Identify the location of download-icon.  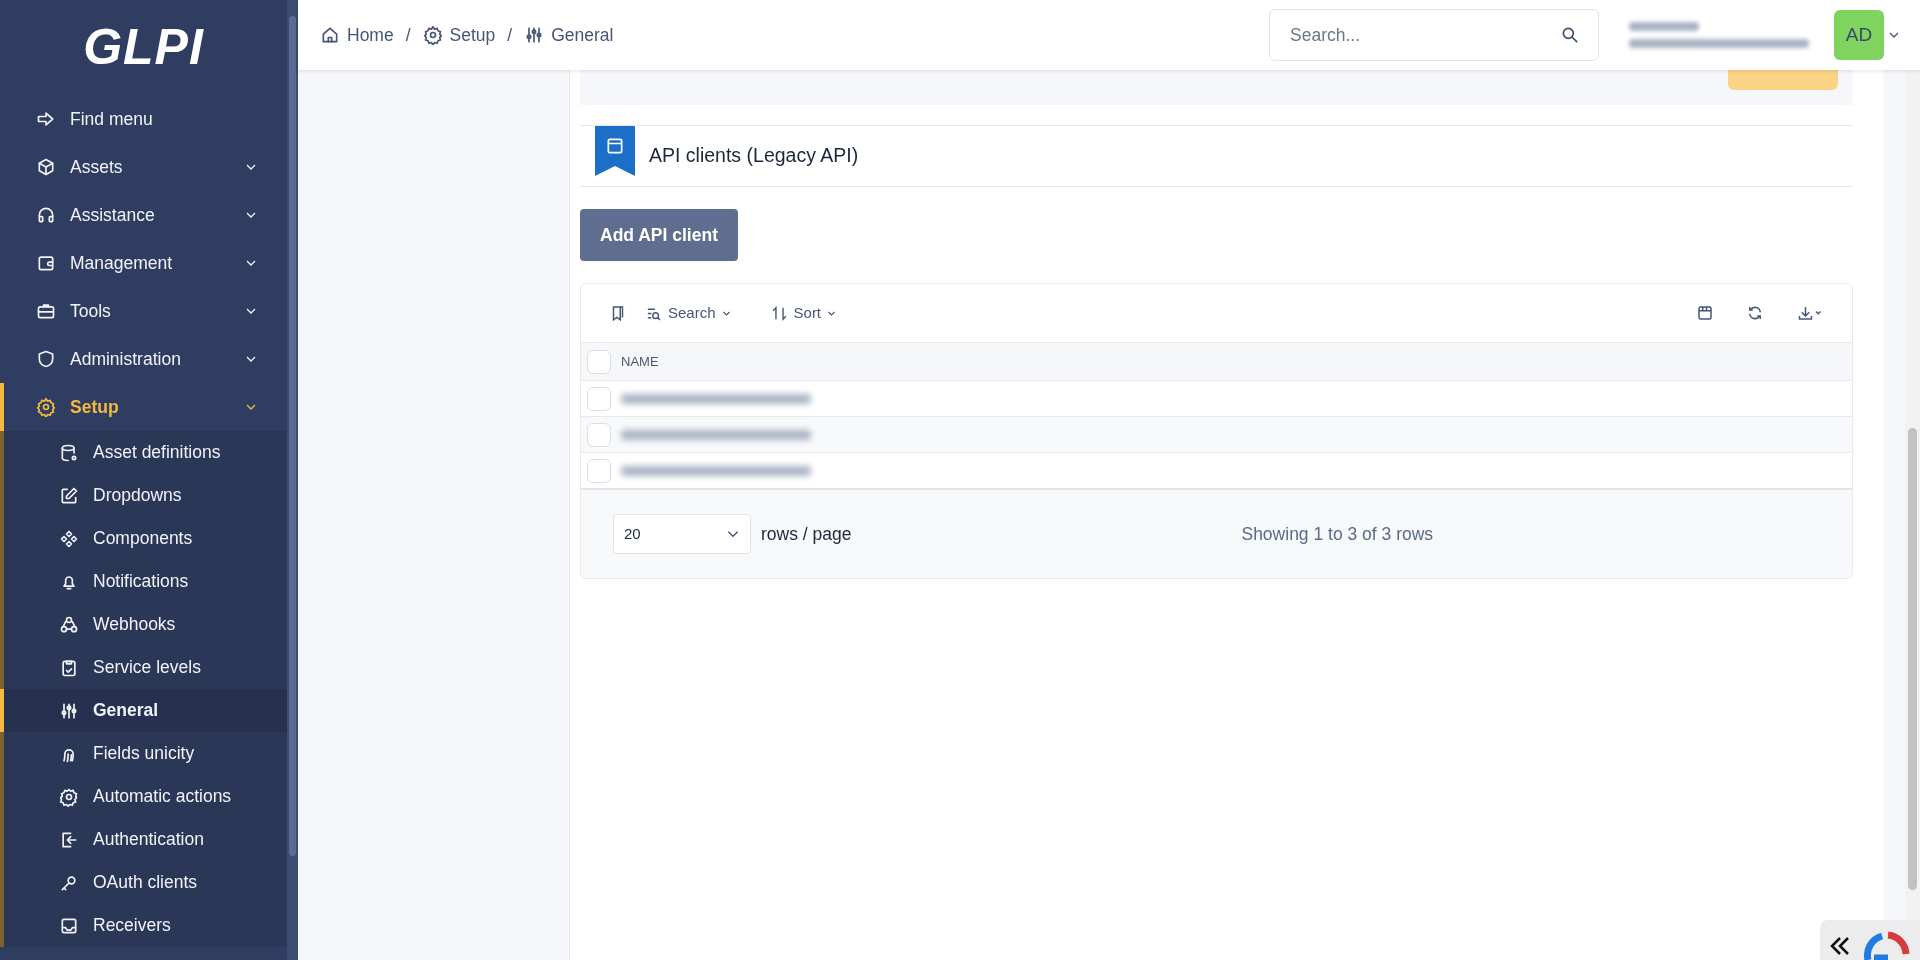
(1810, 313).